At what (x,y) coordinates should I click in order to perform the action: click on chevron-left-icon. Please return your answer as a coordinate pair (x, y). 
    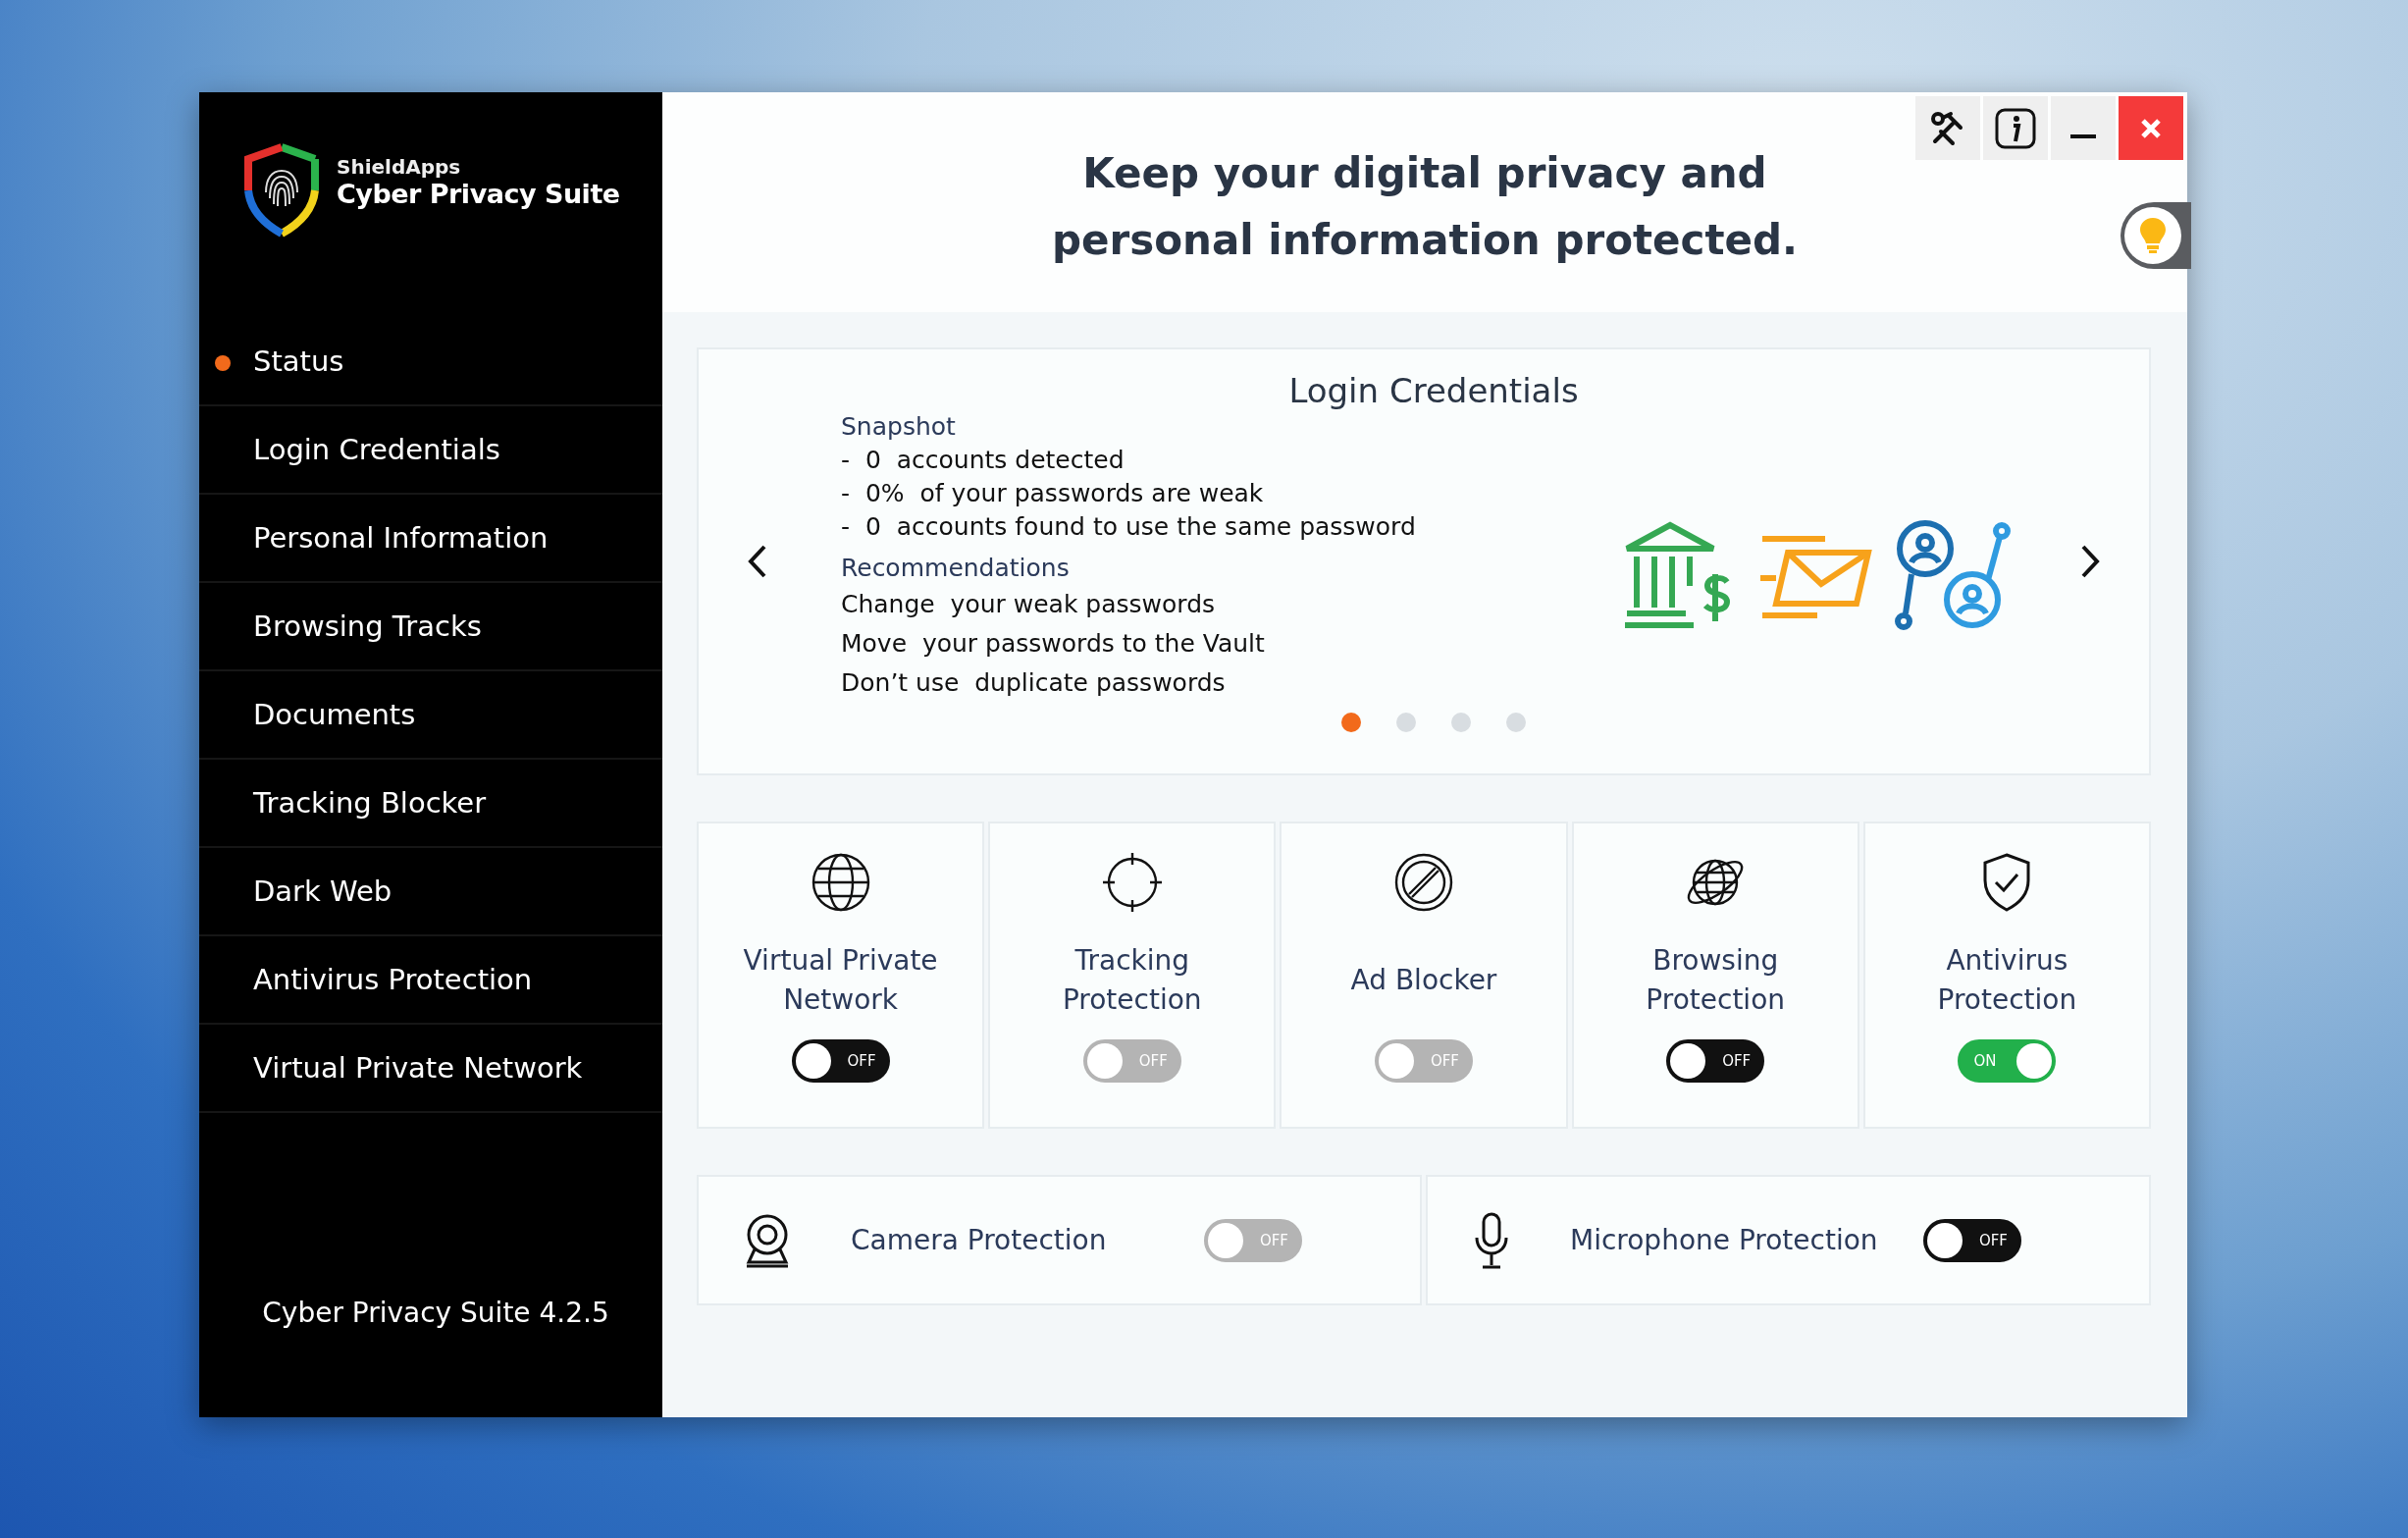
    Looking at the image, I should click on (757, 561).